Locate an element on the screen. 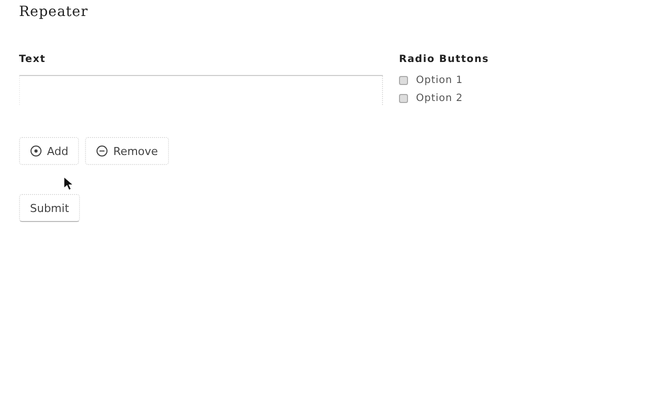 The image size is (650, 400). add-button: Add is located at coordinates (49, 151).